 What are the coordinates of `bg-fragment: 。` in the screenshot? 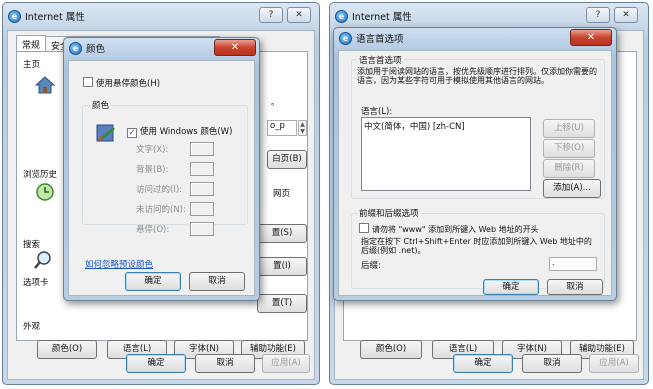 It's located at (275, 103).